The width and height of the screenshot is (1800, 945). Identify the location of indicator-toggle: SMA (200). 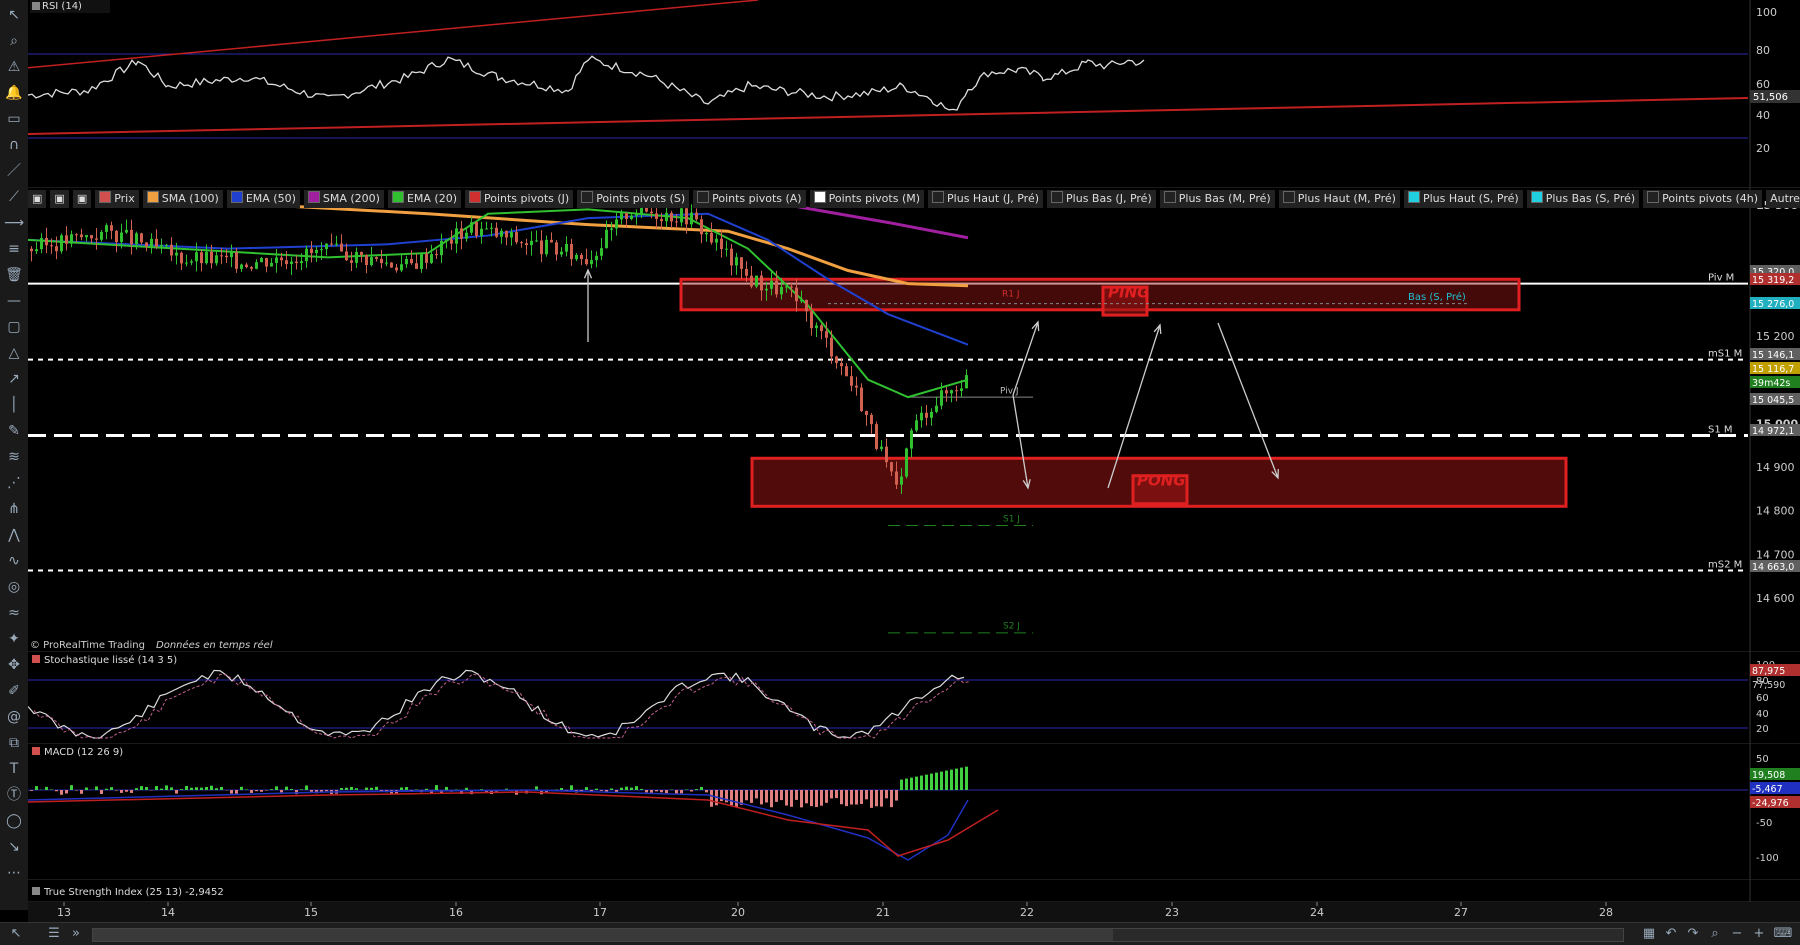
(344, 199).